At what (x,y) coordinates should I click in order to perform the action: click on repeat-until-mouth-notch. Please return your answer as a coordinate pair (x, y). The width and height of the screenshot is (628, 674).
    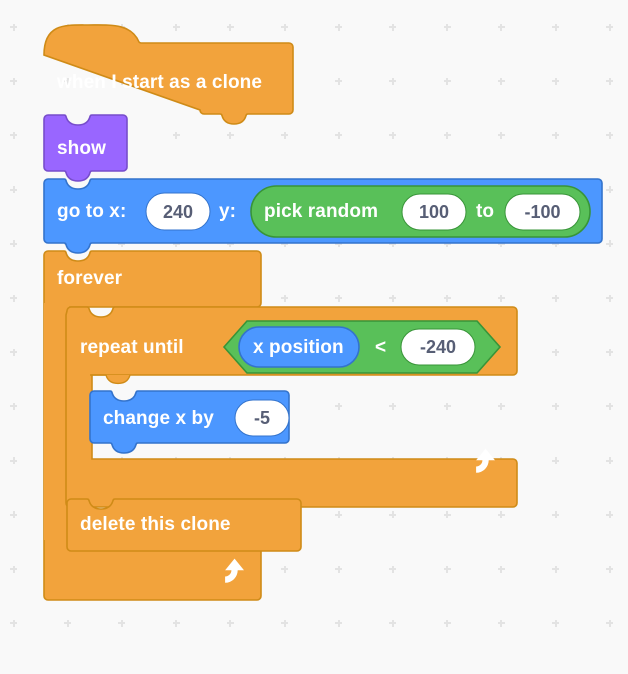
    Looking at the image, I should click on (110, 379).